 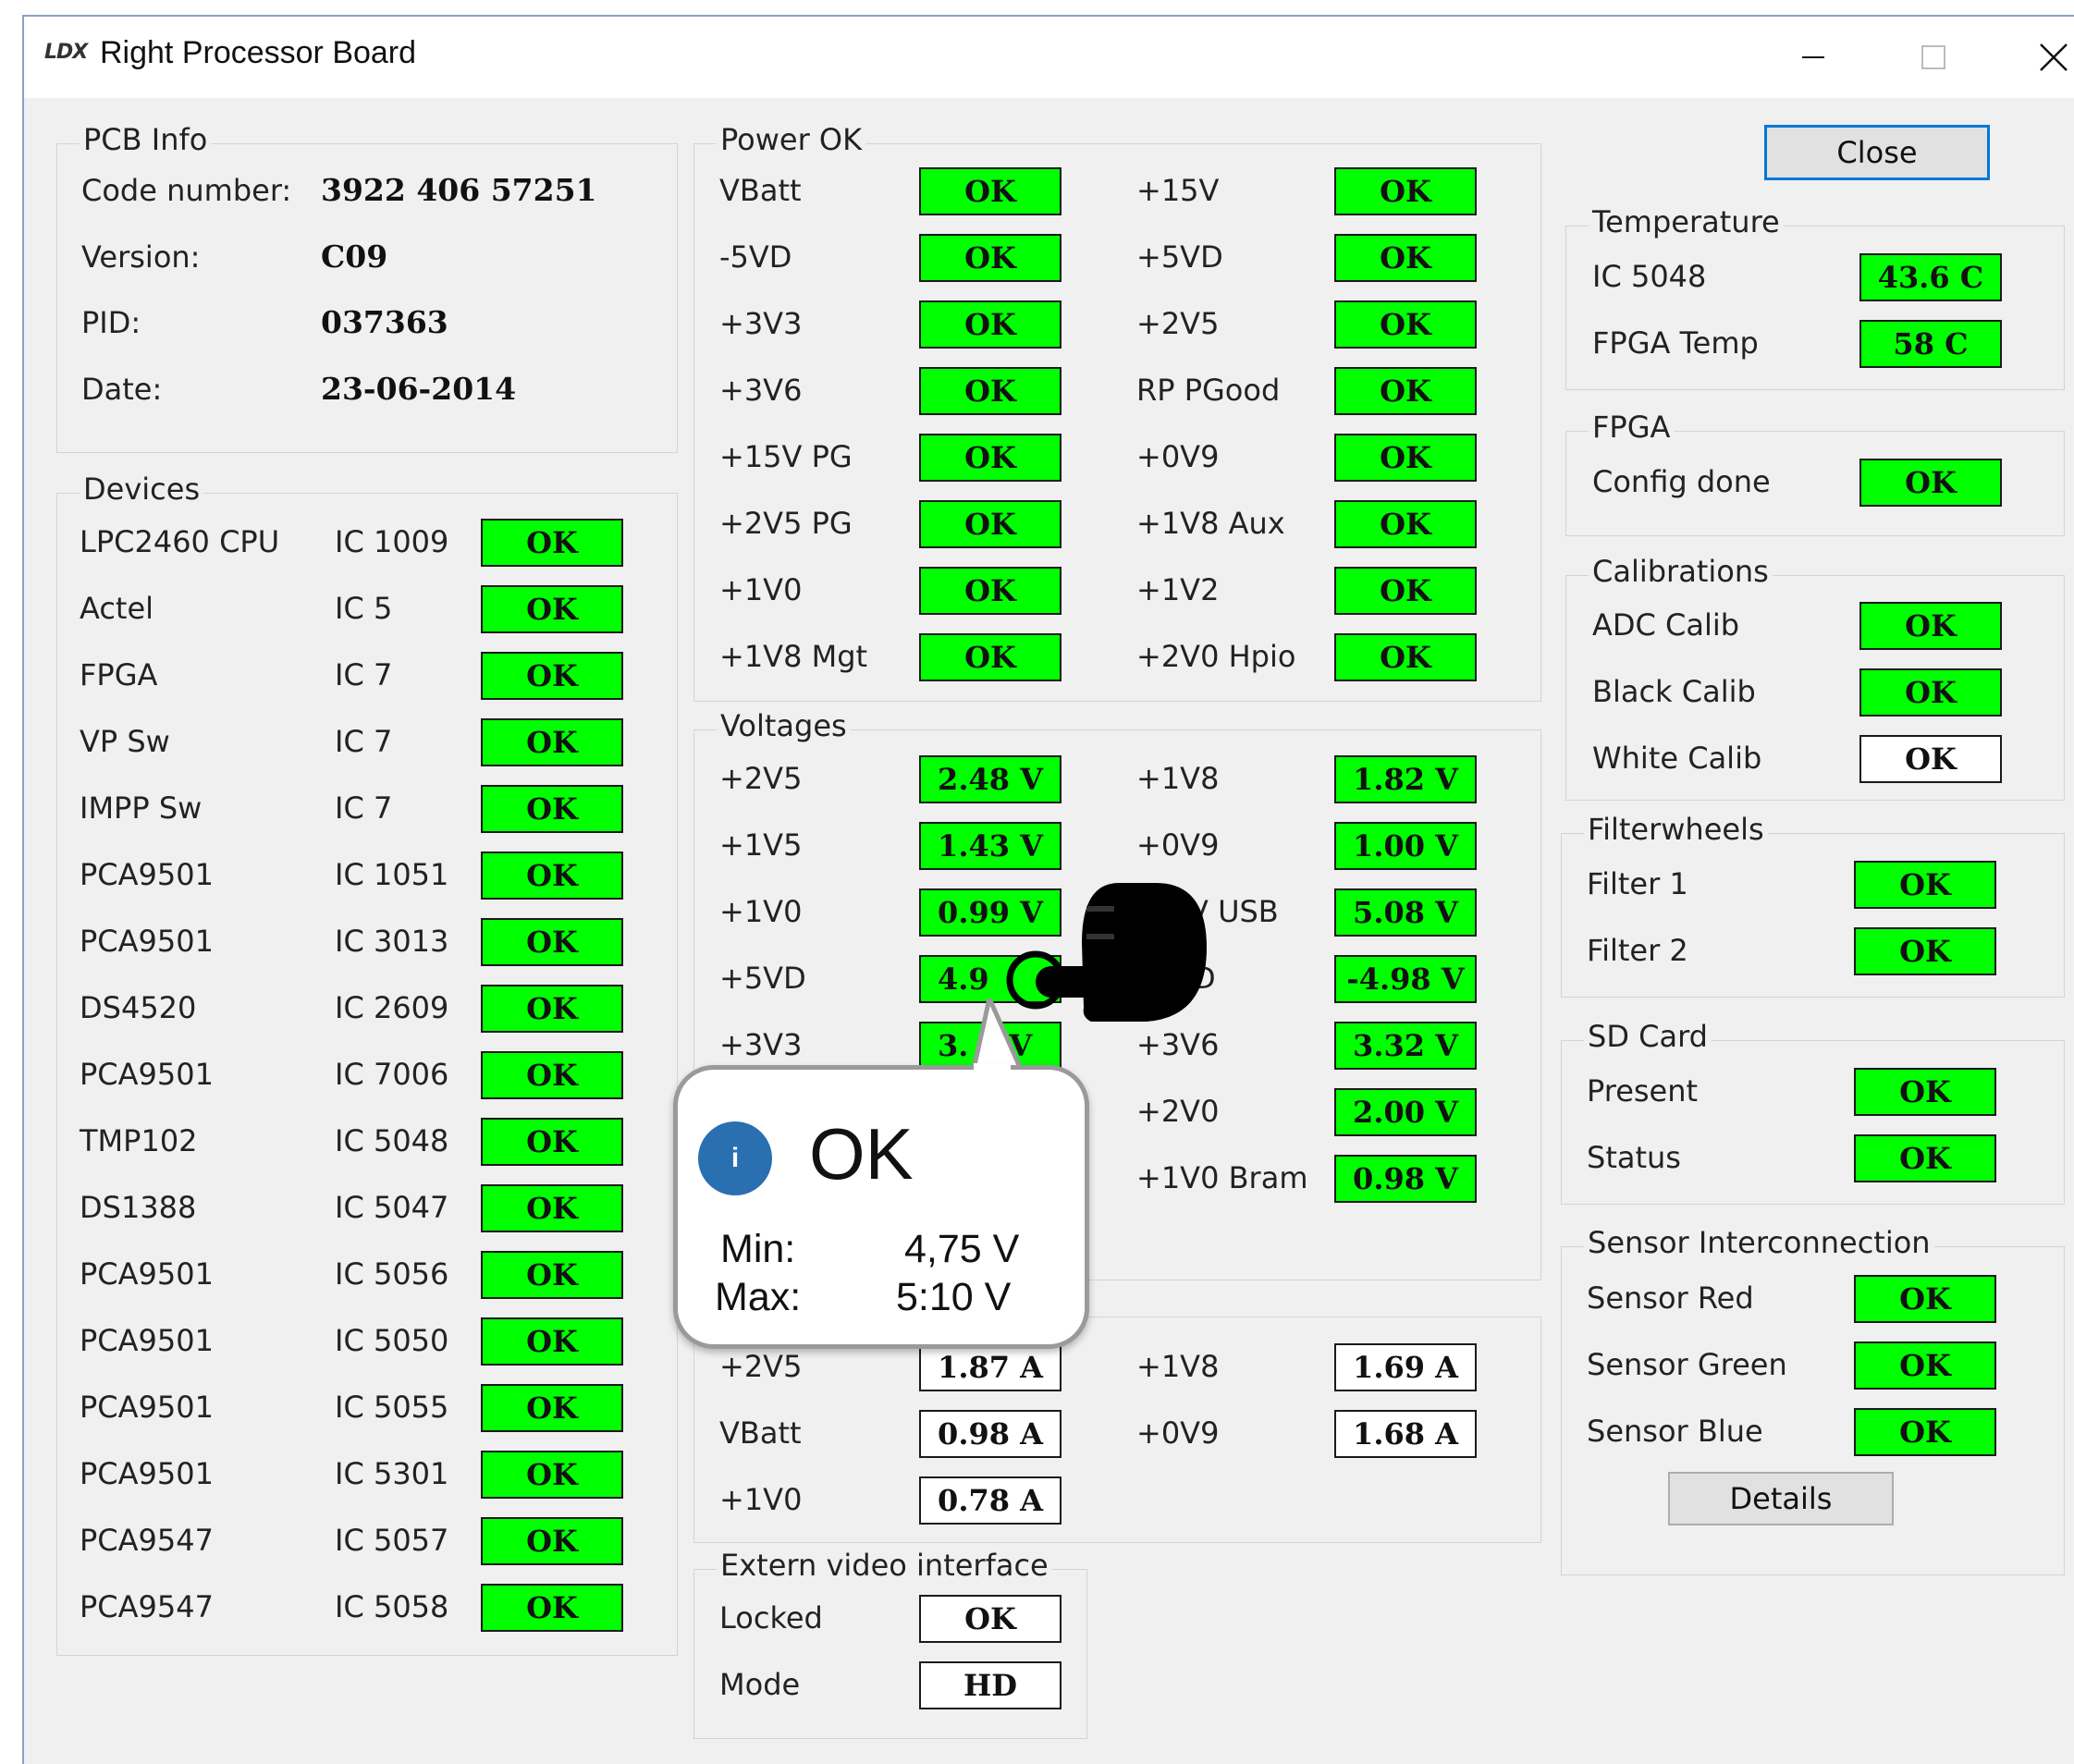 What do you see at coordinates (786, 524) in the screenshot?
I see `power-label: +2V5 PG` at bounding box center [786, 524].